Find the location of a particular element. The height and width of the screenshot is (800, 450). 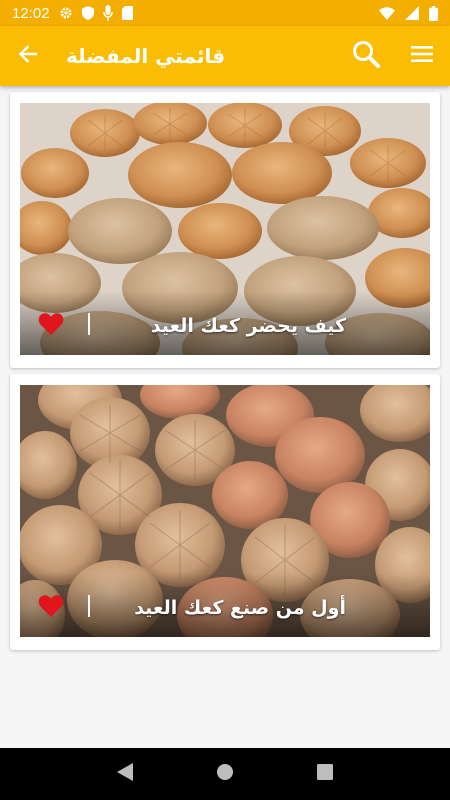

nav-home-button is located at coordinates (225, 774).